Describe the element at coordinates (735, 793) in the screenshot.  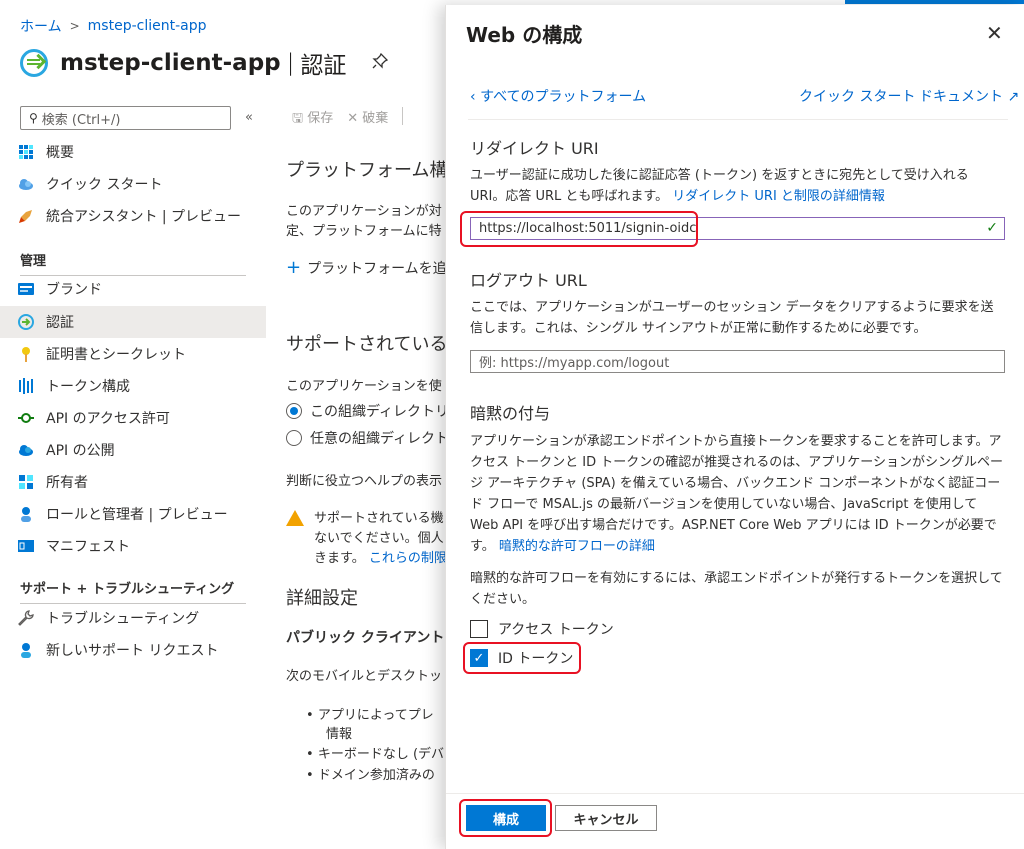
I see `footer-divider` at that location.